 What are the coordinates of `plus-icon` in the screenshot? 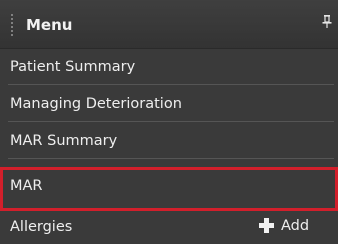 It's located at (266, 225).